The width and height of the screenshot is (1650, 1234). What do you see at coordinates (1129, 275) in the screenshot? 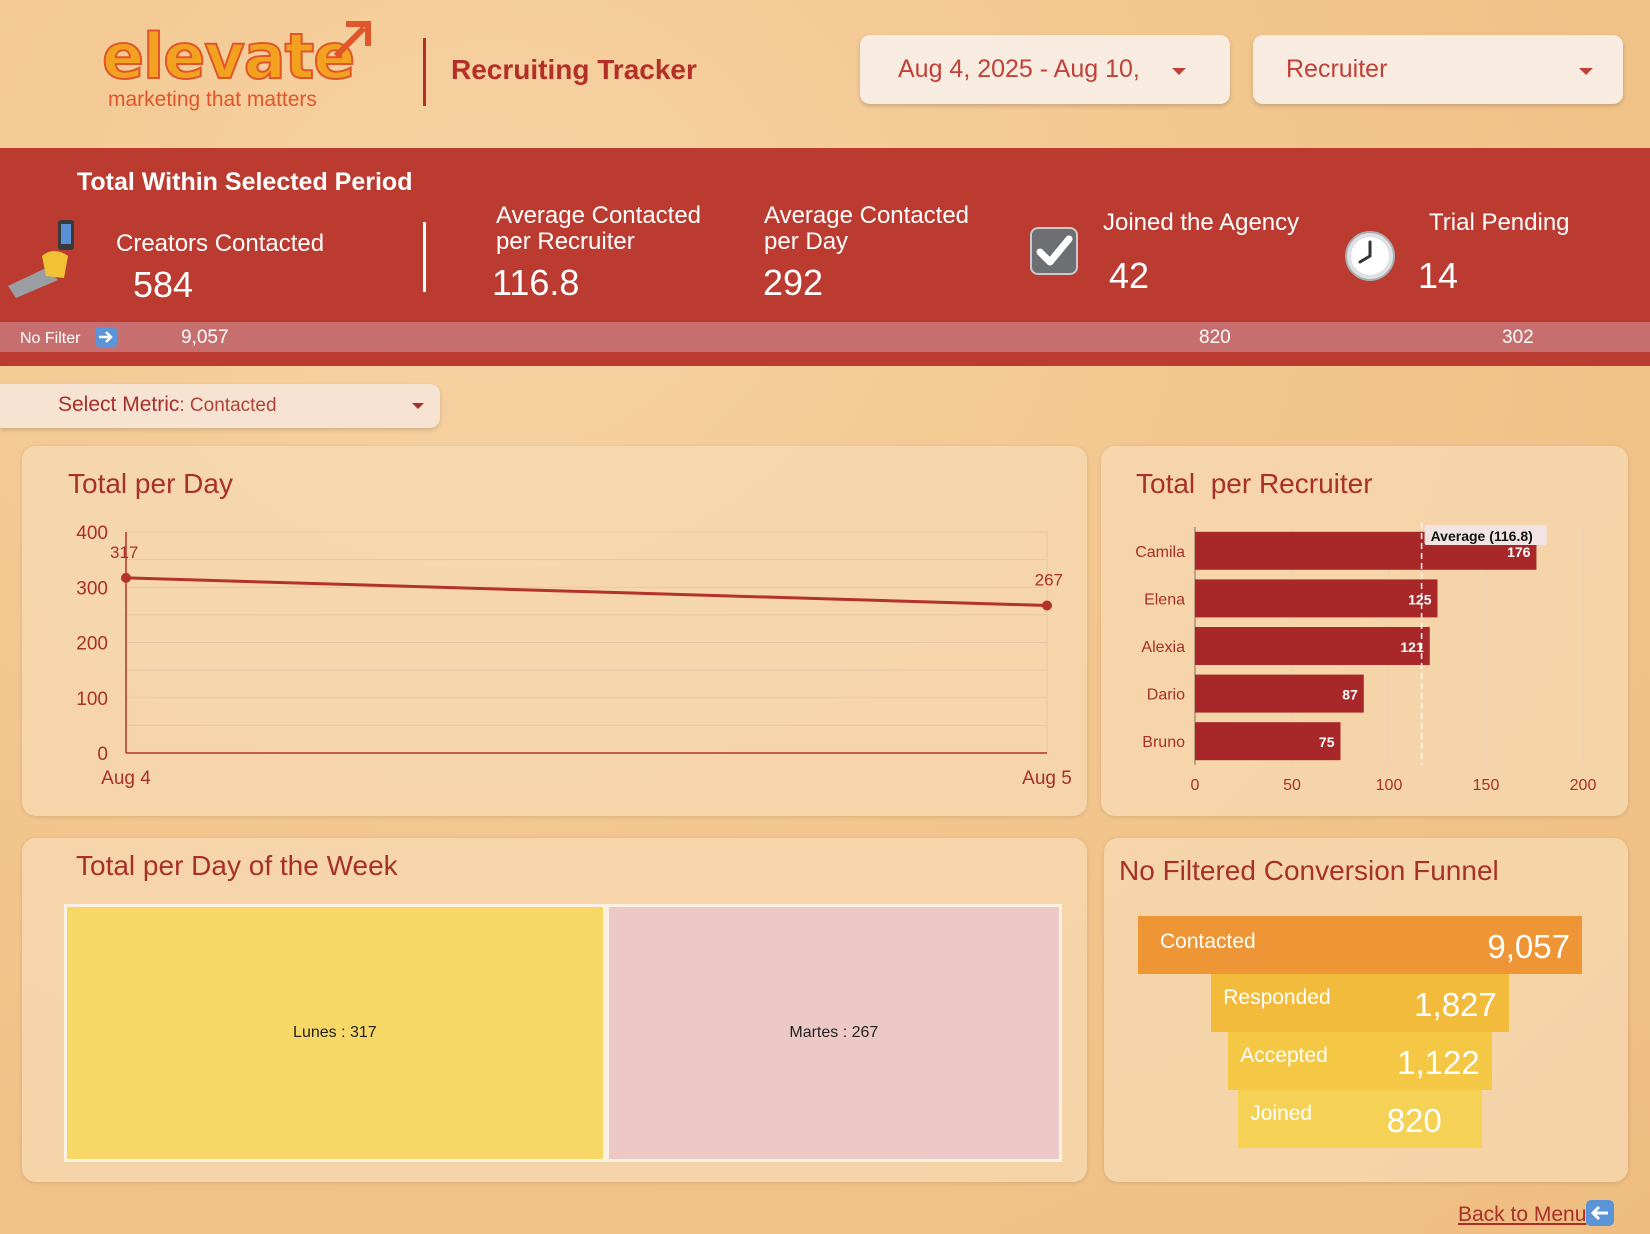
I see `kpi-joined-value: 42` at bounding box center [1129, 275].